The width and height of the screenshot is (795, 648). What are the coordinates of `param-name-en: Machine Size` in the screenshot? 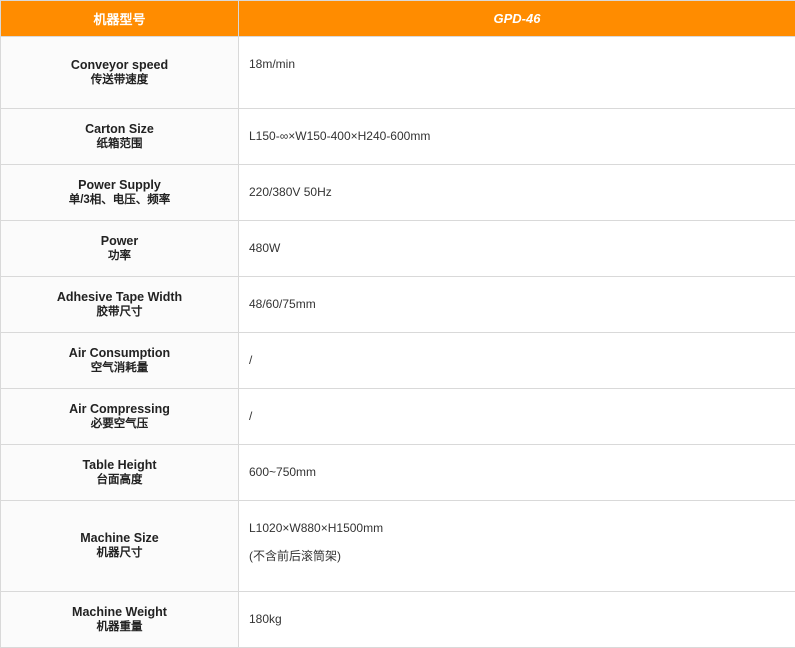 It's located at (119, 538).